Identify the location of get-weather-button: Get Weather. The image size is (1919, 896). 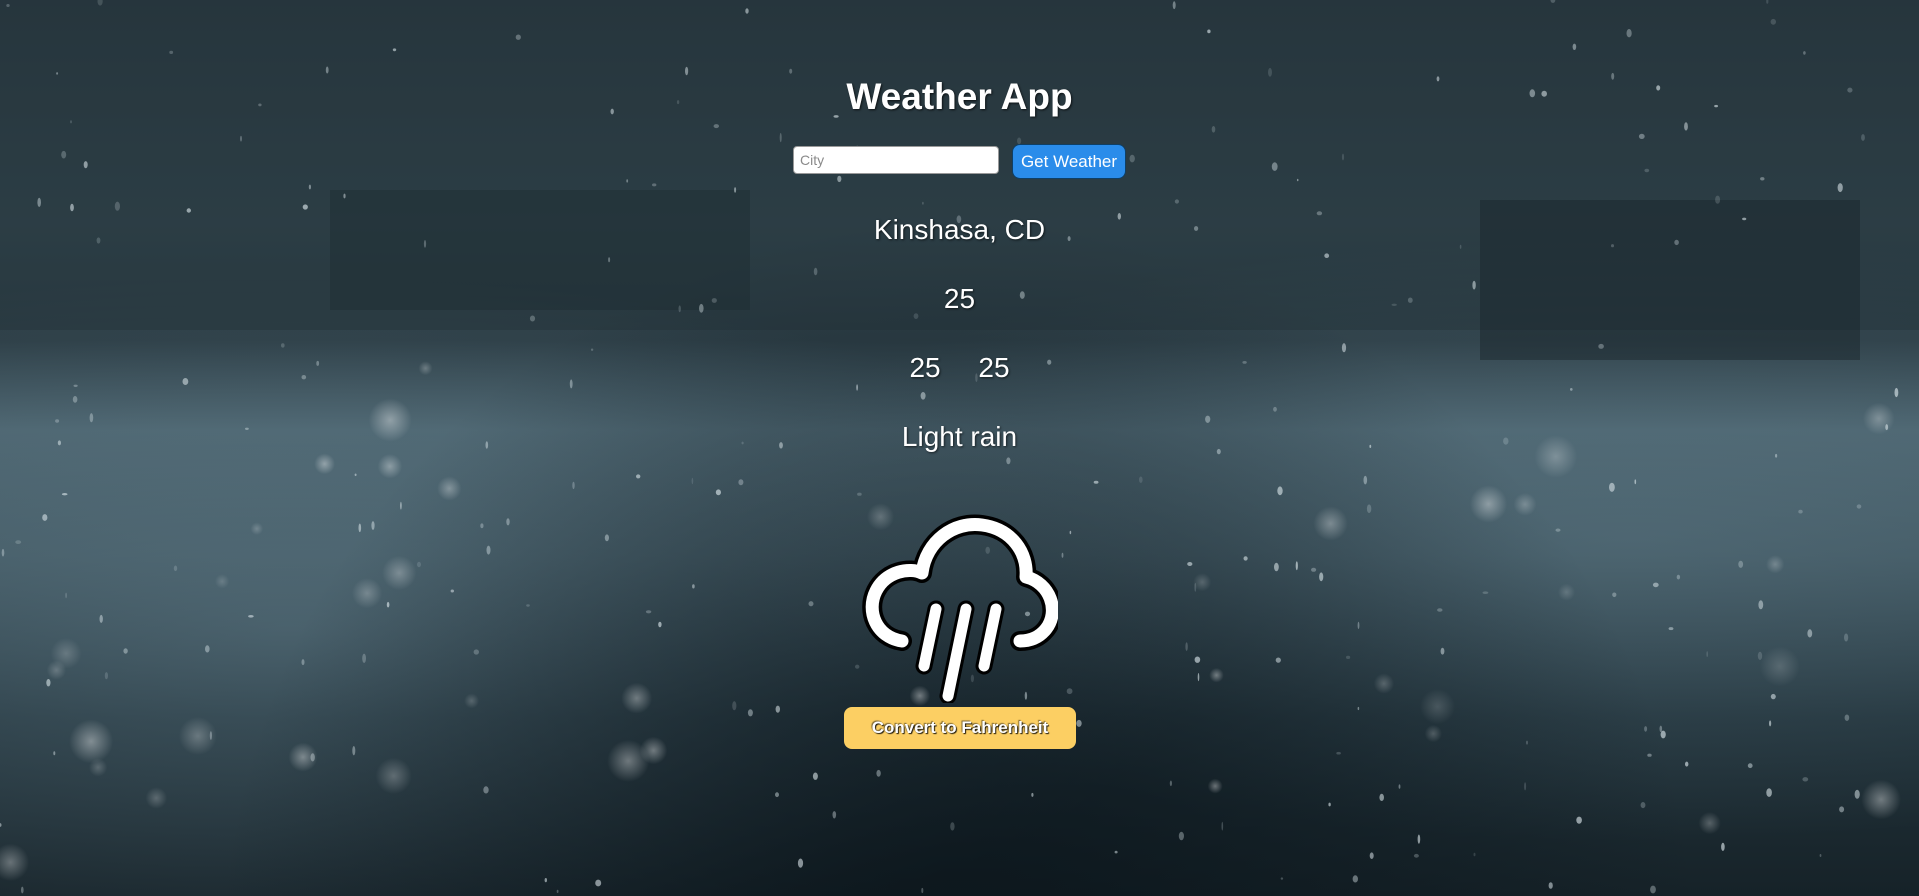
(1069, 161).